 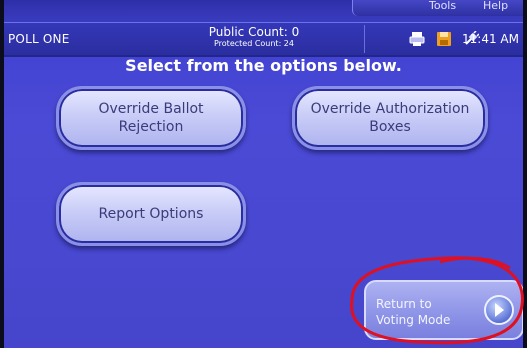 I want to click on override-ballot-rejection-button: Override Ballot Rejection, so click(x=151, y=118).